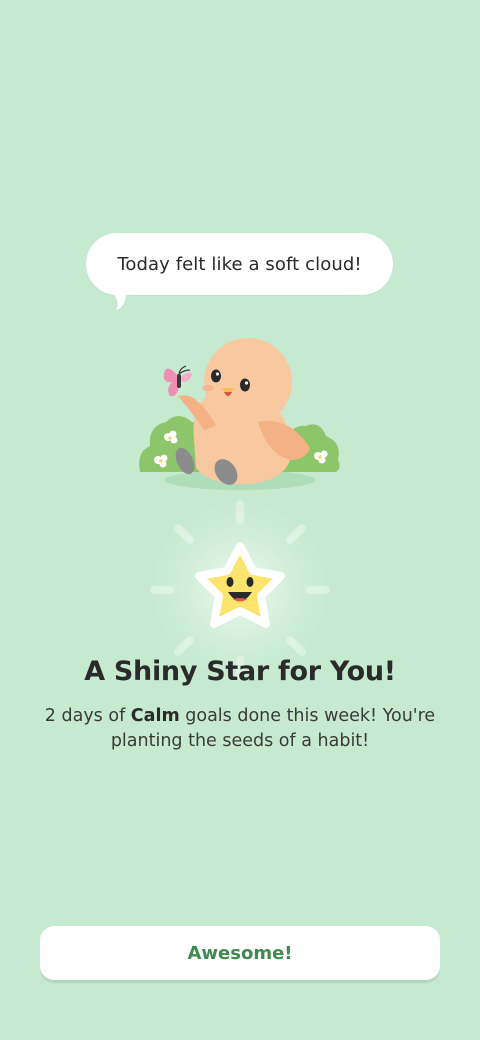 Image resolution: width=480 pixels, height=1040 pixels. What do you see at coordinates (240, 671) in the screenshot?
I see `reward-title: A Shiny Star for You!` at bounding box center [240, 671].